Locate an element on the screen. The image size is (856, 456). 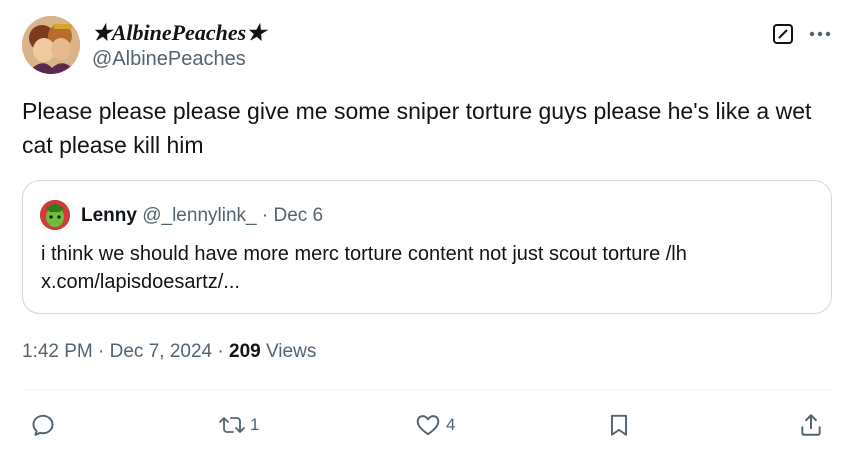
reply-icon is located at coordinates (43, 425).